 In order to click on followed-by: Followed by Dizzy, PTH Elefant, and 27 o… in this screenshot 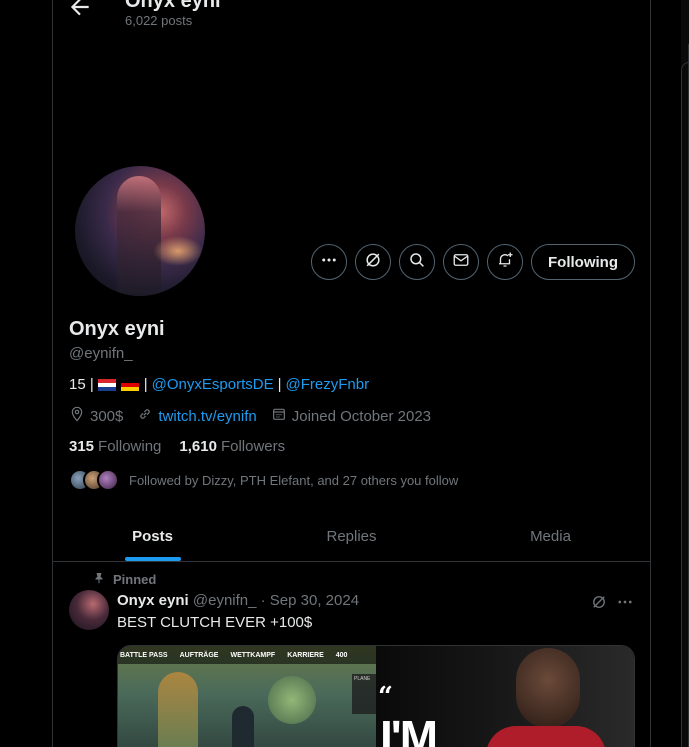, I will do `click(263, 480)`.